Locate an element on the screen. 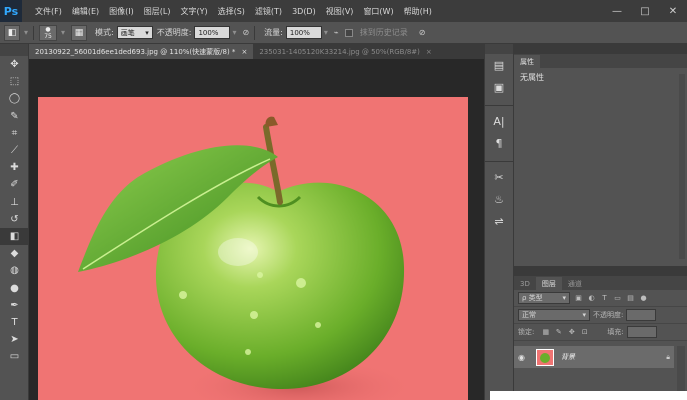  menu-file: 文件(F) is located at coordinates (48, 11).